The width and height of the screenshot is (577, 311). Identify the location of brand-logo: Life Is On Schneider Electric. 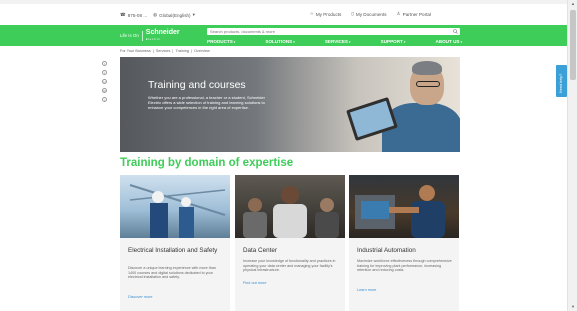
(150, 35).